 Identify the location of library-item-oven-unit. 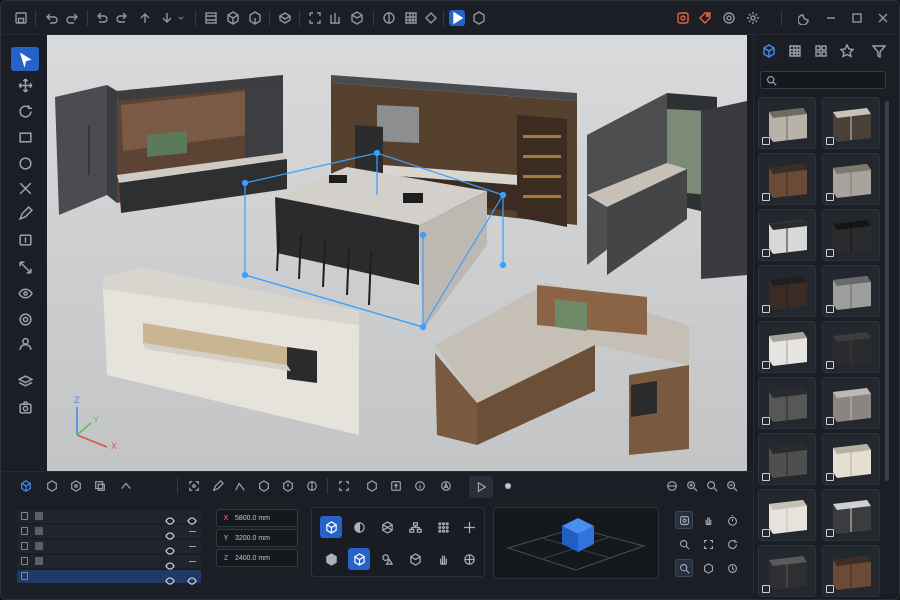
(851, 235).